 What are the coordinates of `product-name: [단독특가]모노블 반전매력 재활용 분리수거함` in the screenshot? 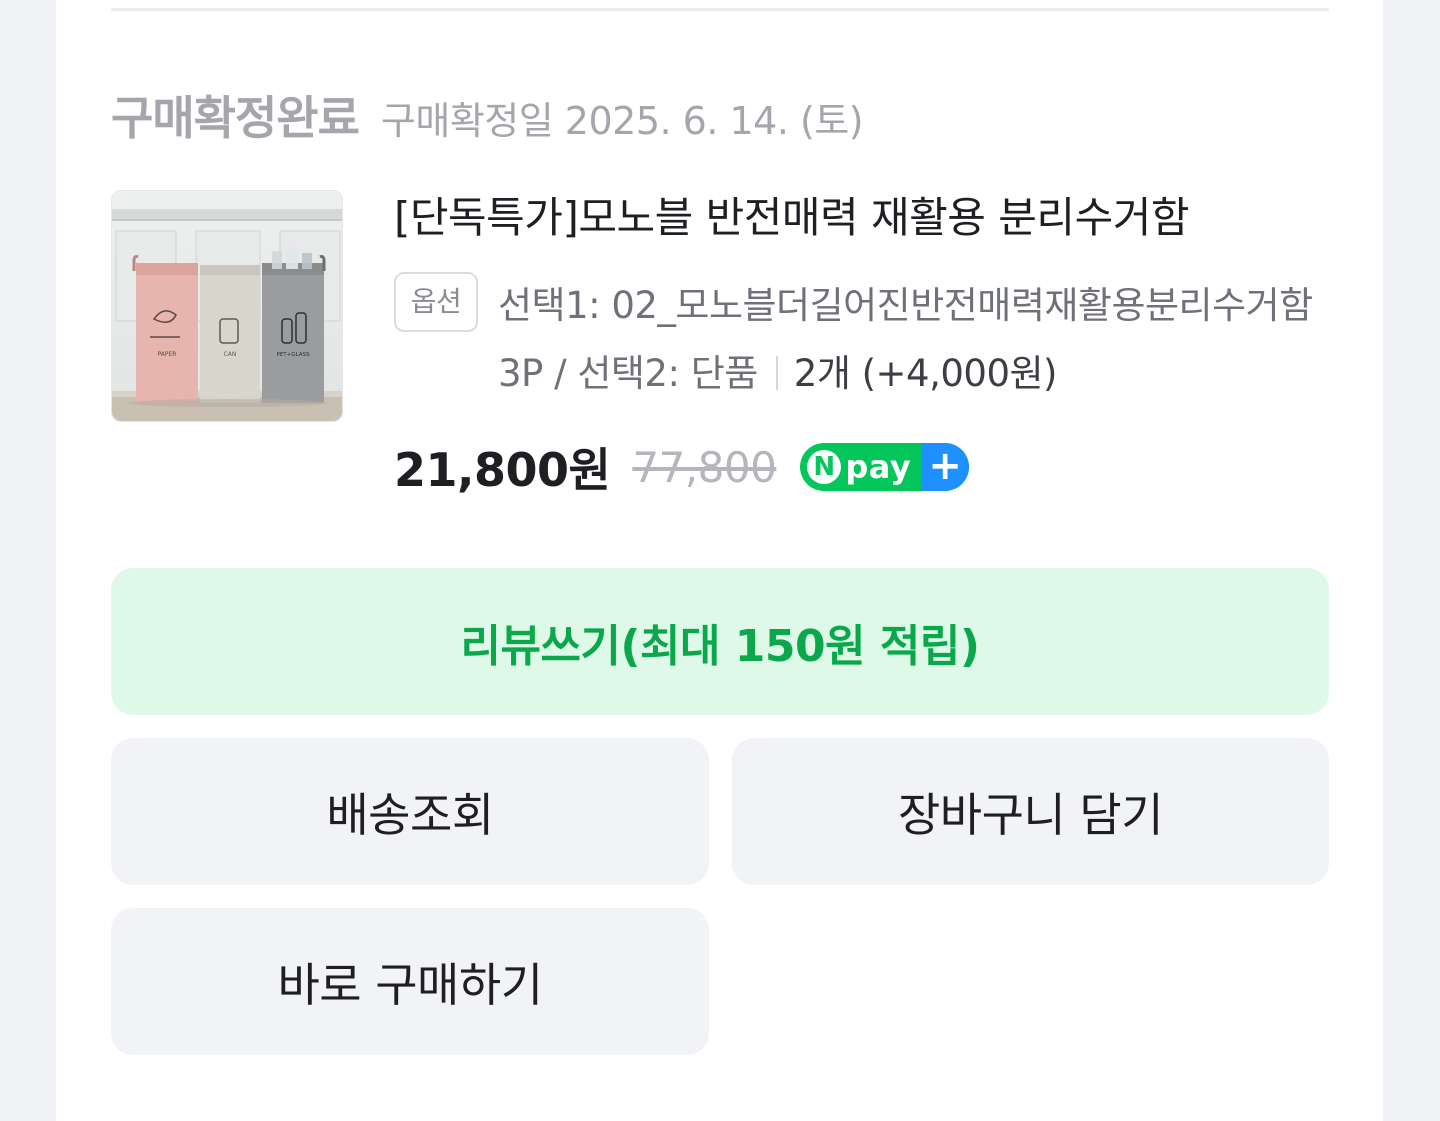 It's located at (864, 218).